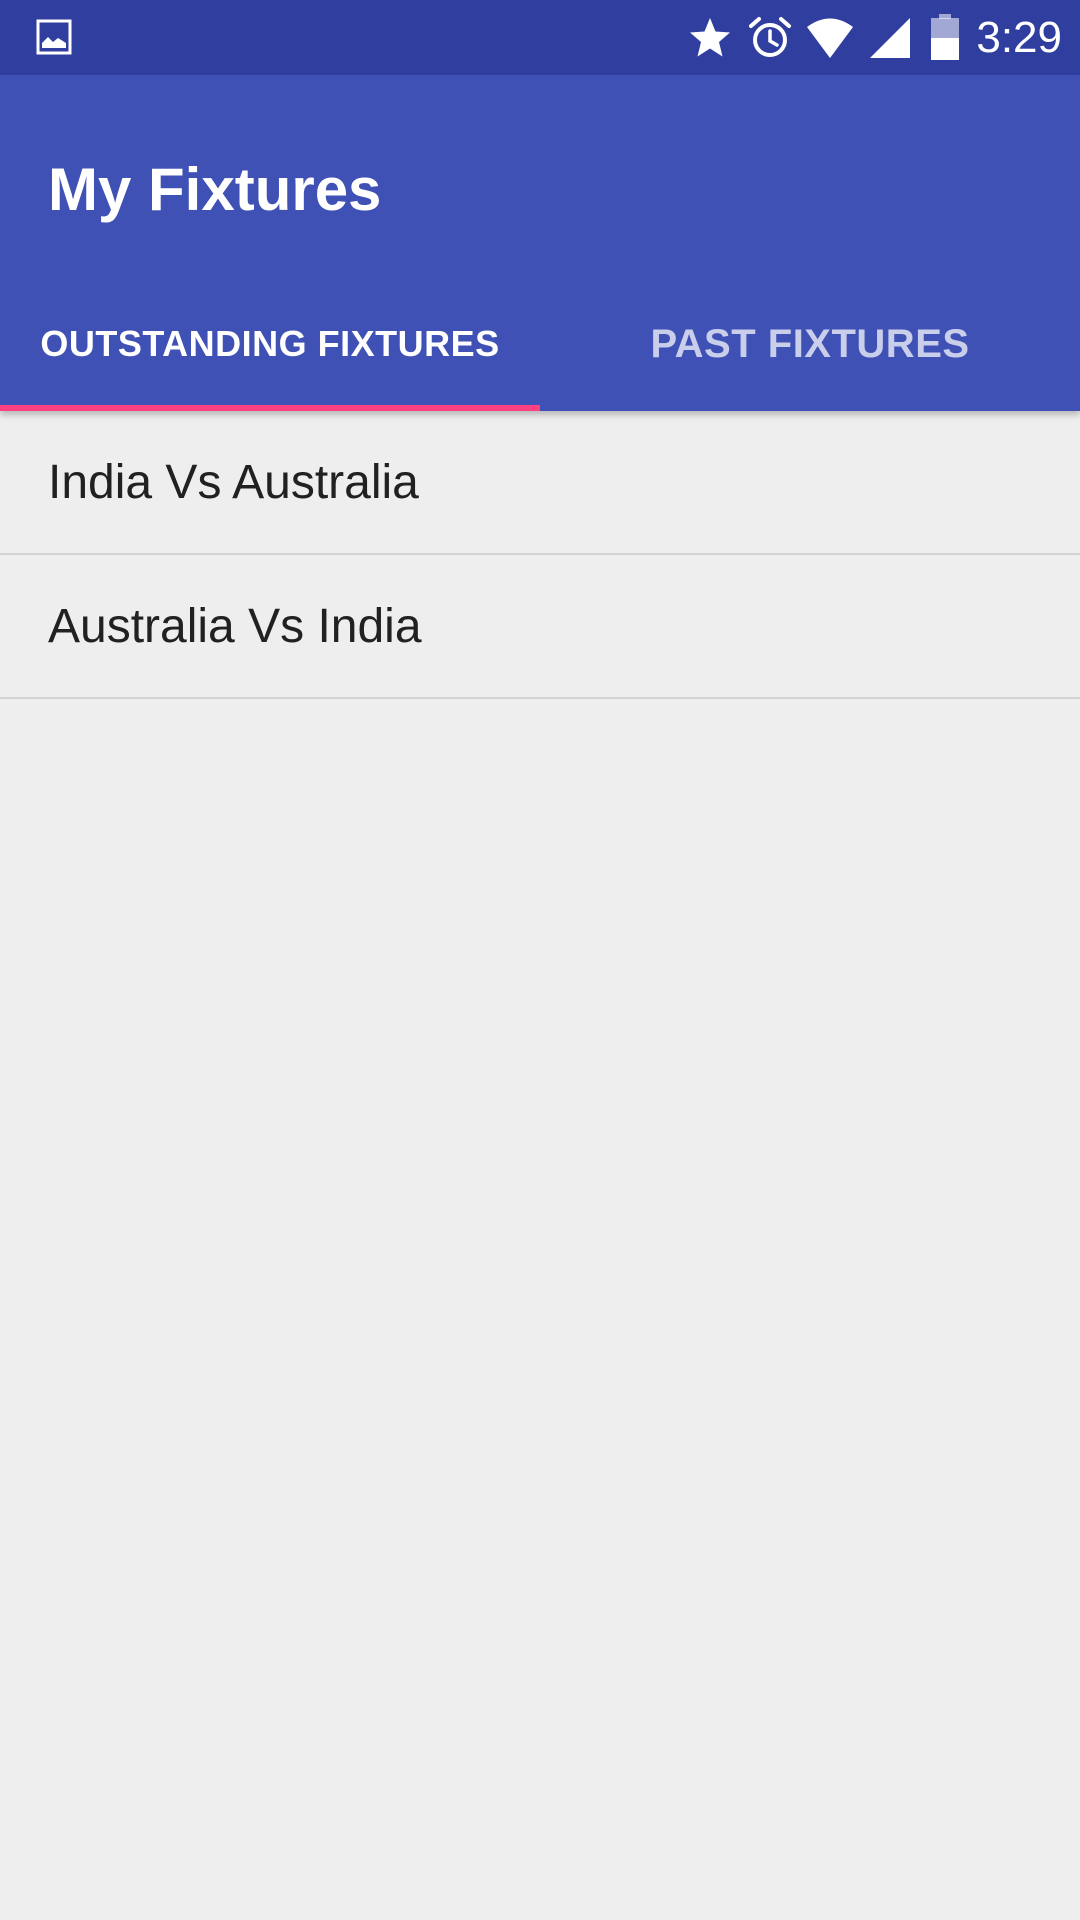  I want to click on battery-icon, so click(945, 36).